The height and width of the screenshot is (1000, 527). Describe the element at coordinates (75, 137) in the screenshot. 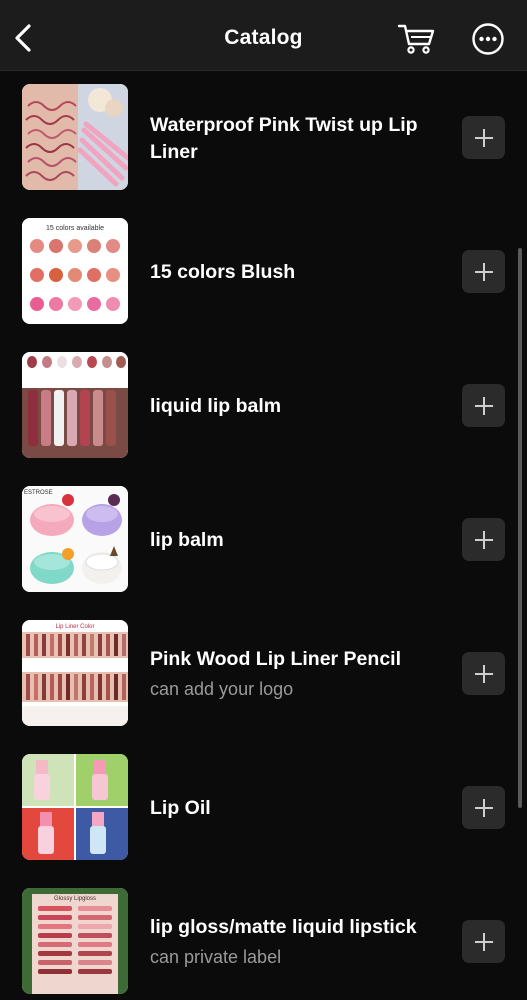

I see `lip-liner-swatch-image` at that location.